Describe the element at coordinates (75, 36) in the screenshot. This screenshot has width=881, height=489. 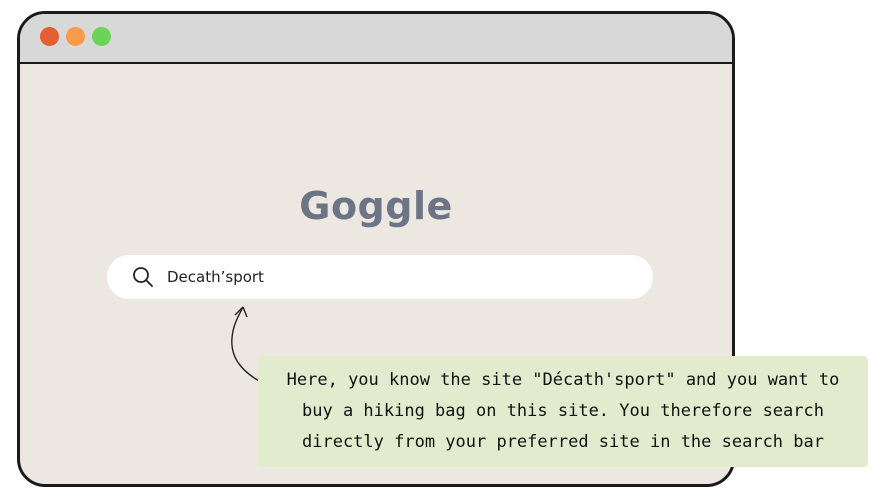
I see `minimize-icon` at that location.